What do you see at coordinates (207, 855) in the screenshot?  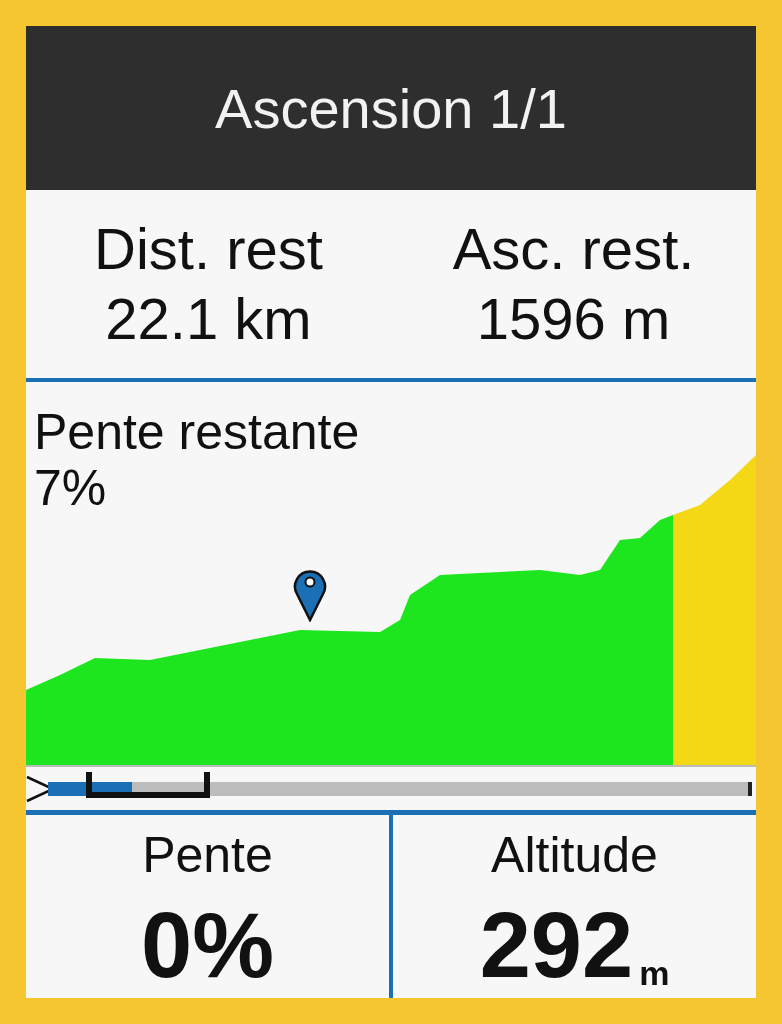 I see `field-label: Pente` at bounding box center [207, 855].